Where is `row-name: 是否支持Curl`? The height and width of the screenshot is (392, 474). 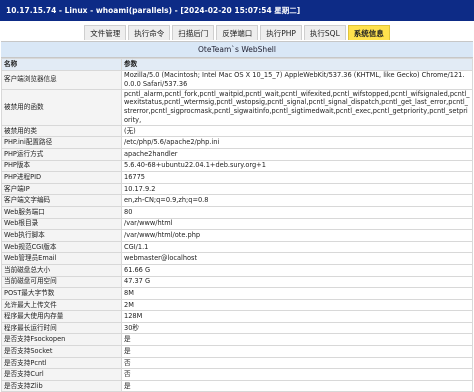 row-name: 是否支持Curl is located at coordinates (61, 374).